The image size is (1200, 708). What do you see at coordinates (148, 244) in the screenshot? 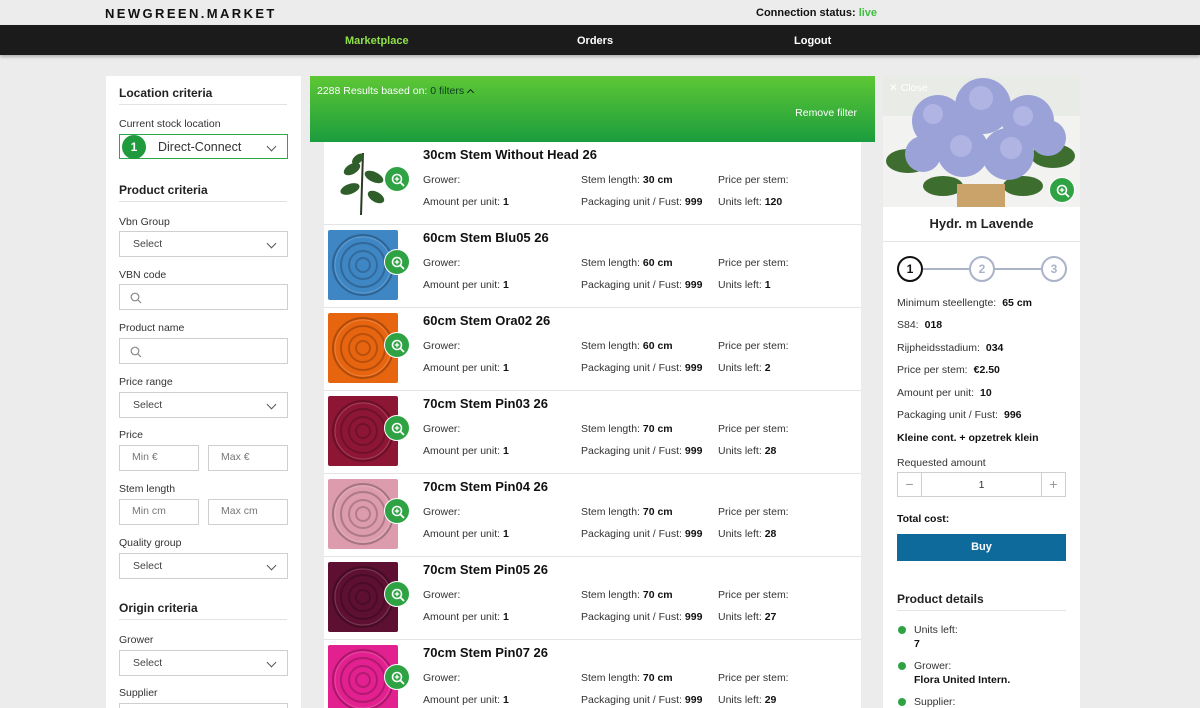
I see `vbn-group-value: Select` at bounding box center [148, 244].